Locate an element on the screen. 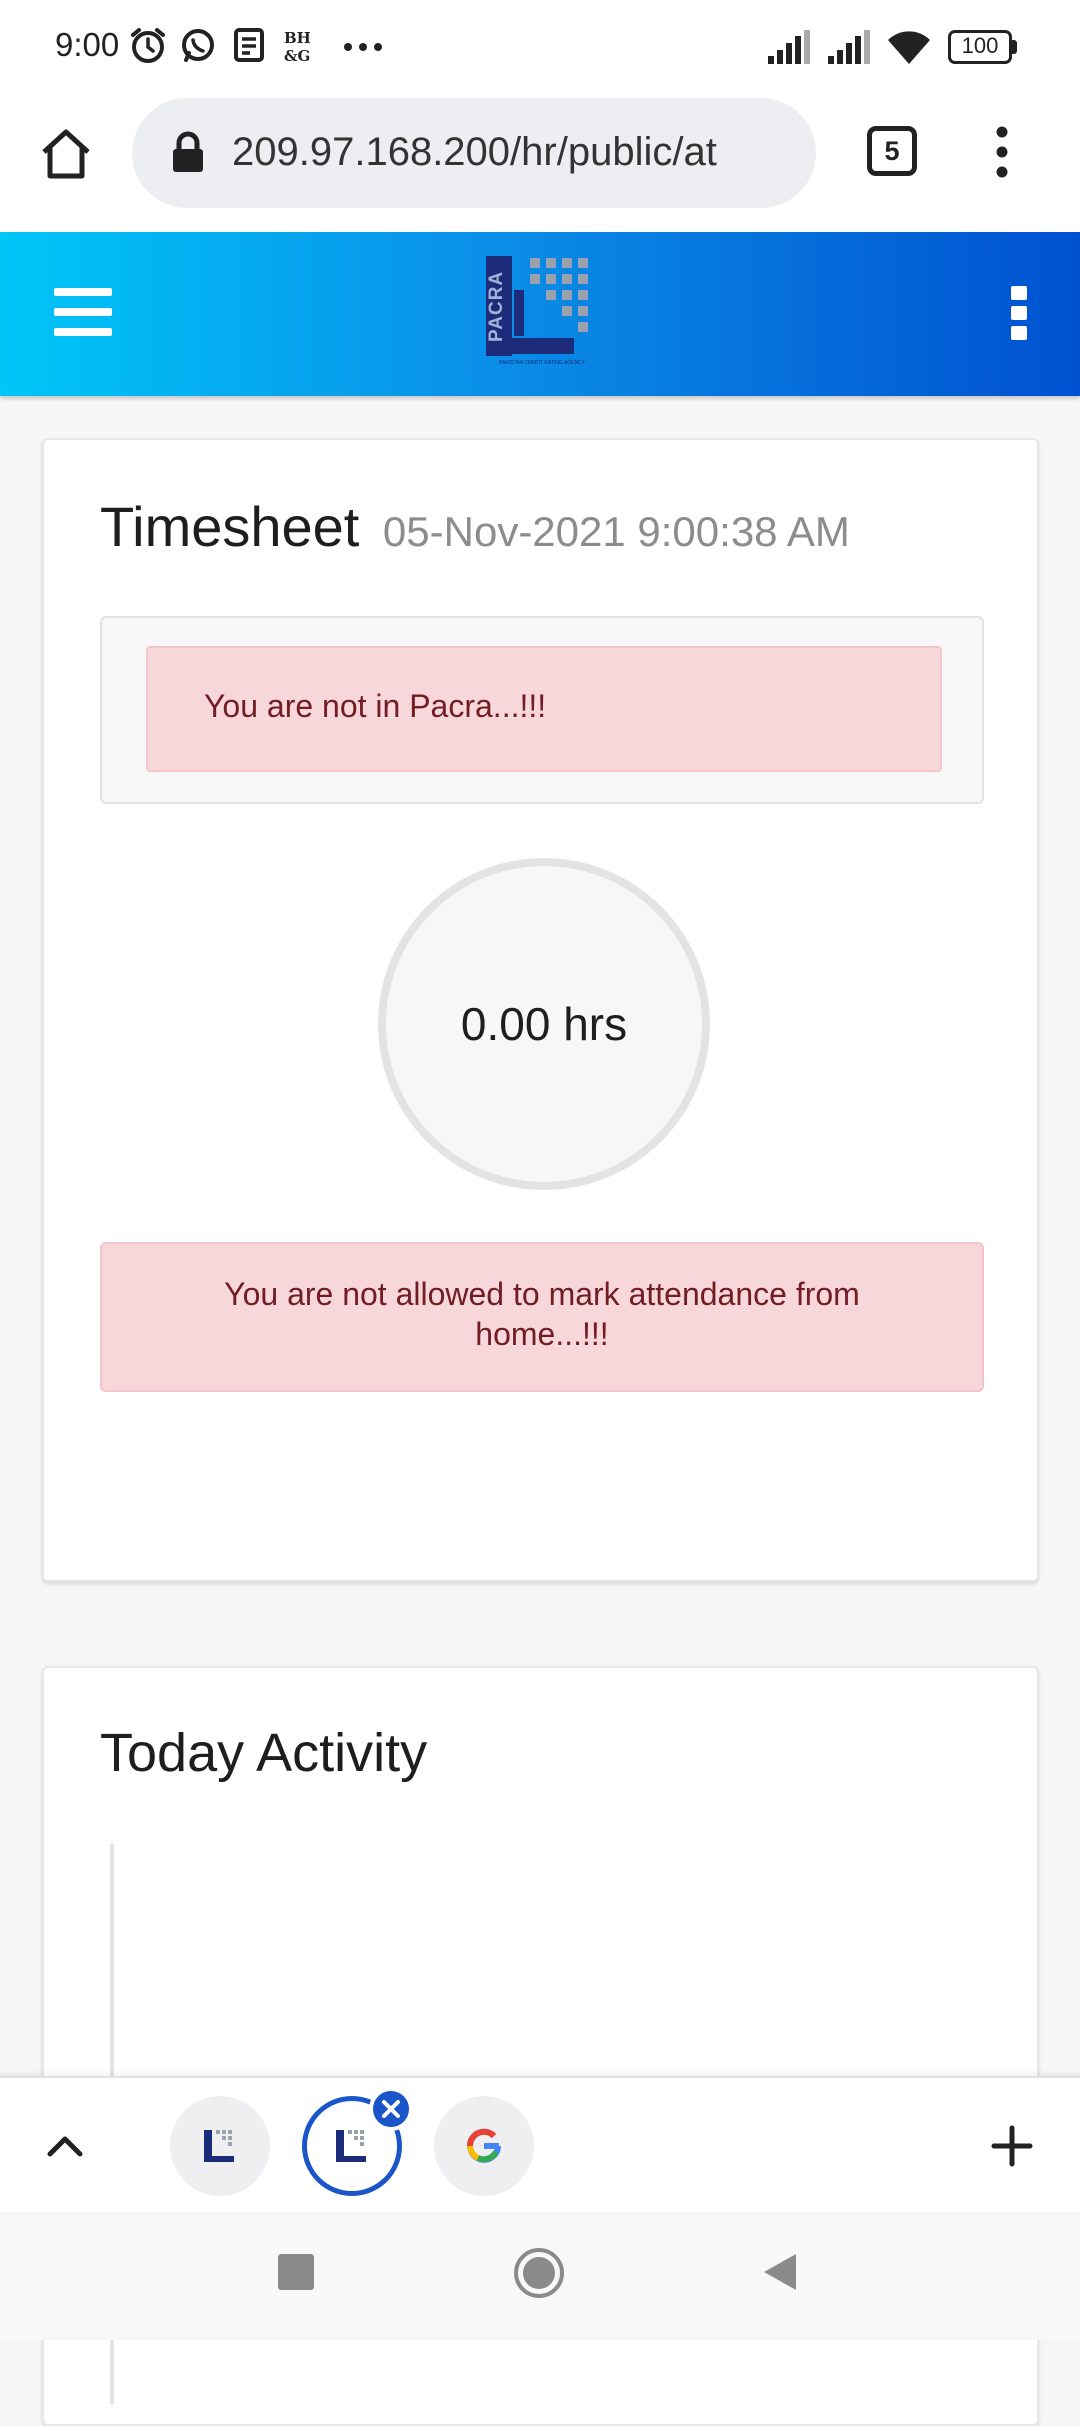  tab-switcher-button: 5 is located at coordinates (892, 151).